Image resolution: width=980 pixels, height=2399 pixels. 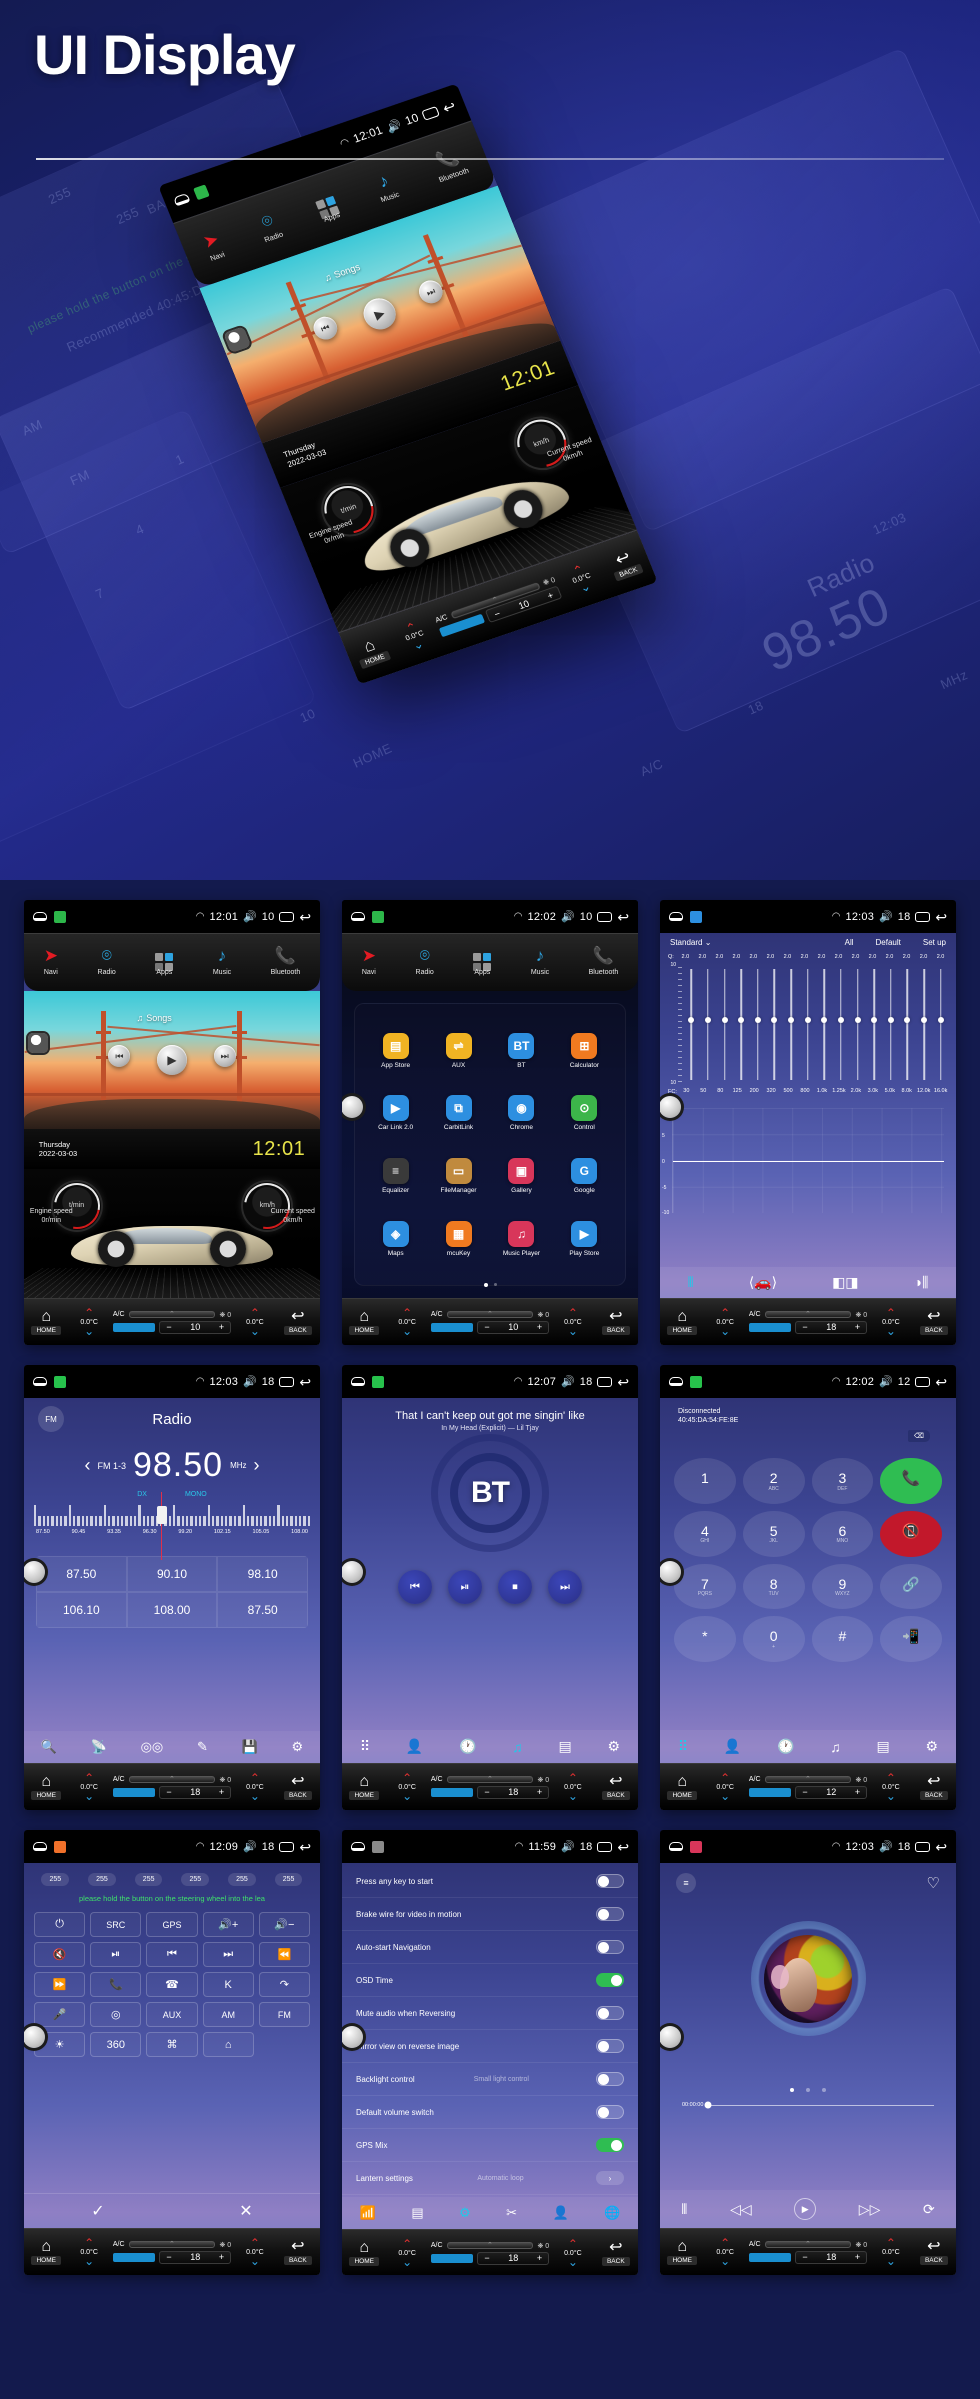 I want to click on mono-button: MONO, so click(x=196, y=1494).